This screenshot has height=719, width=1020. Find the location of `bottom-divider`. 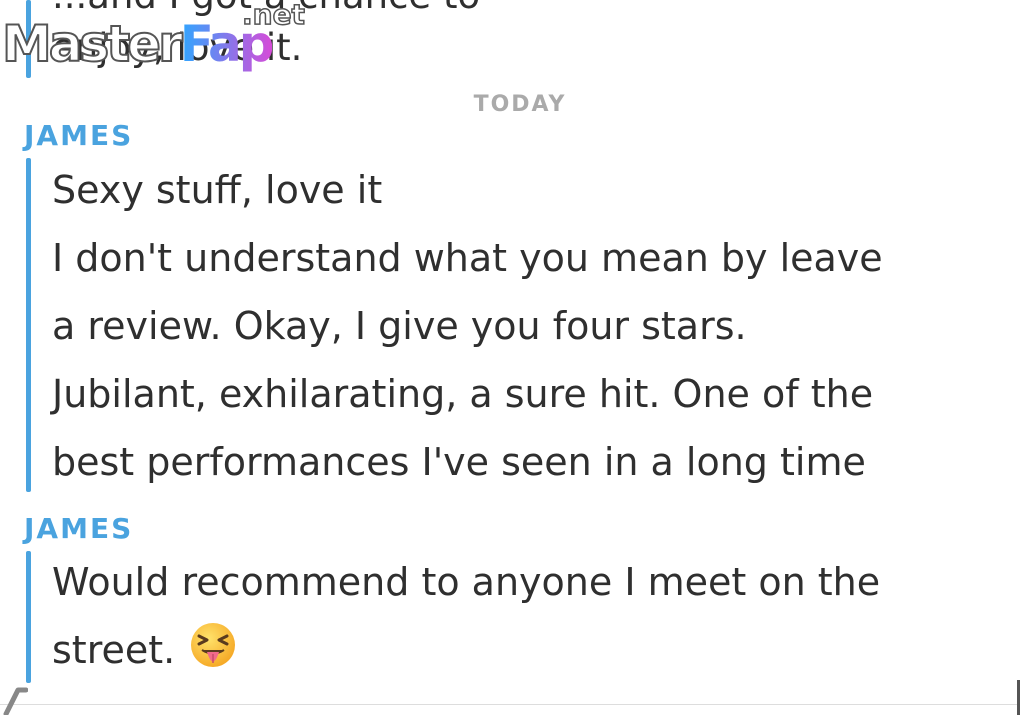

bottom-divider is located at coordinates (510, 704).